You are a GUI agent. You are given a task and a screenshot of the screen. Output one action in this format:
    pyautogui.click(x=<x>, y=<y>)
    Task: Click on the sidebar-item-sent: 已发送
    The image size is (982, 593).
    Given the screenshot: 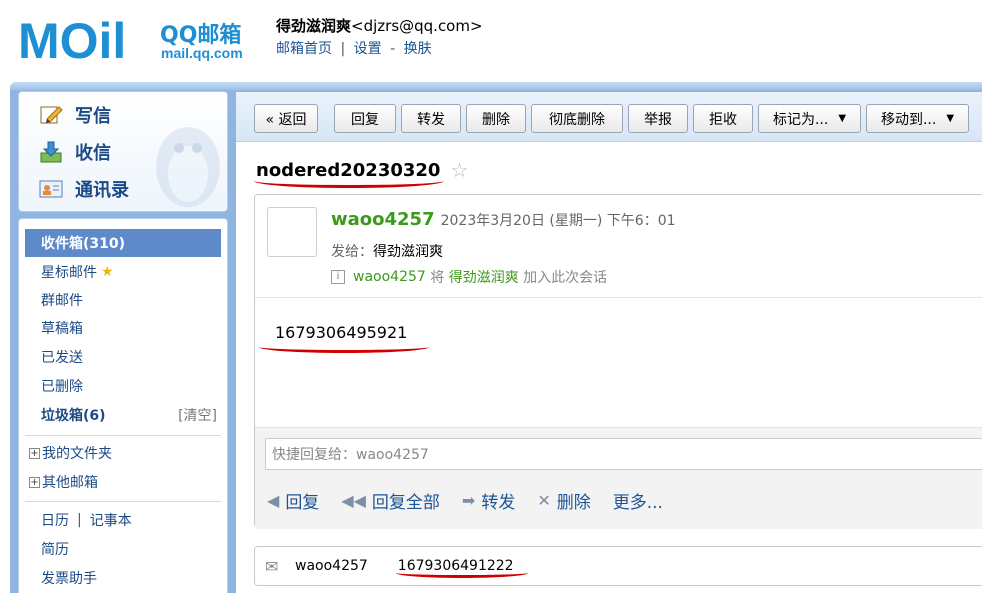 What is the action you would take?
    pyautogui.click(x=123, y=357)
    